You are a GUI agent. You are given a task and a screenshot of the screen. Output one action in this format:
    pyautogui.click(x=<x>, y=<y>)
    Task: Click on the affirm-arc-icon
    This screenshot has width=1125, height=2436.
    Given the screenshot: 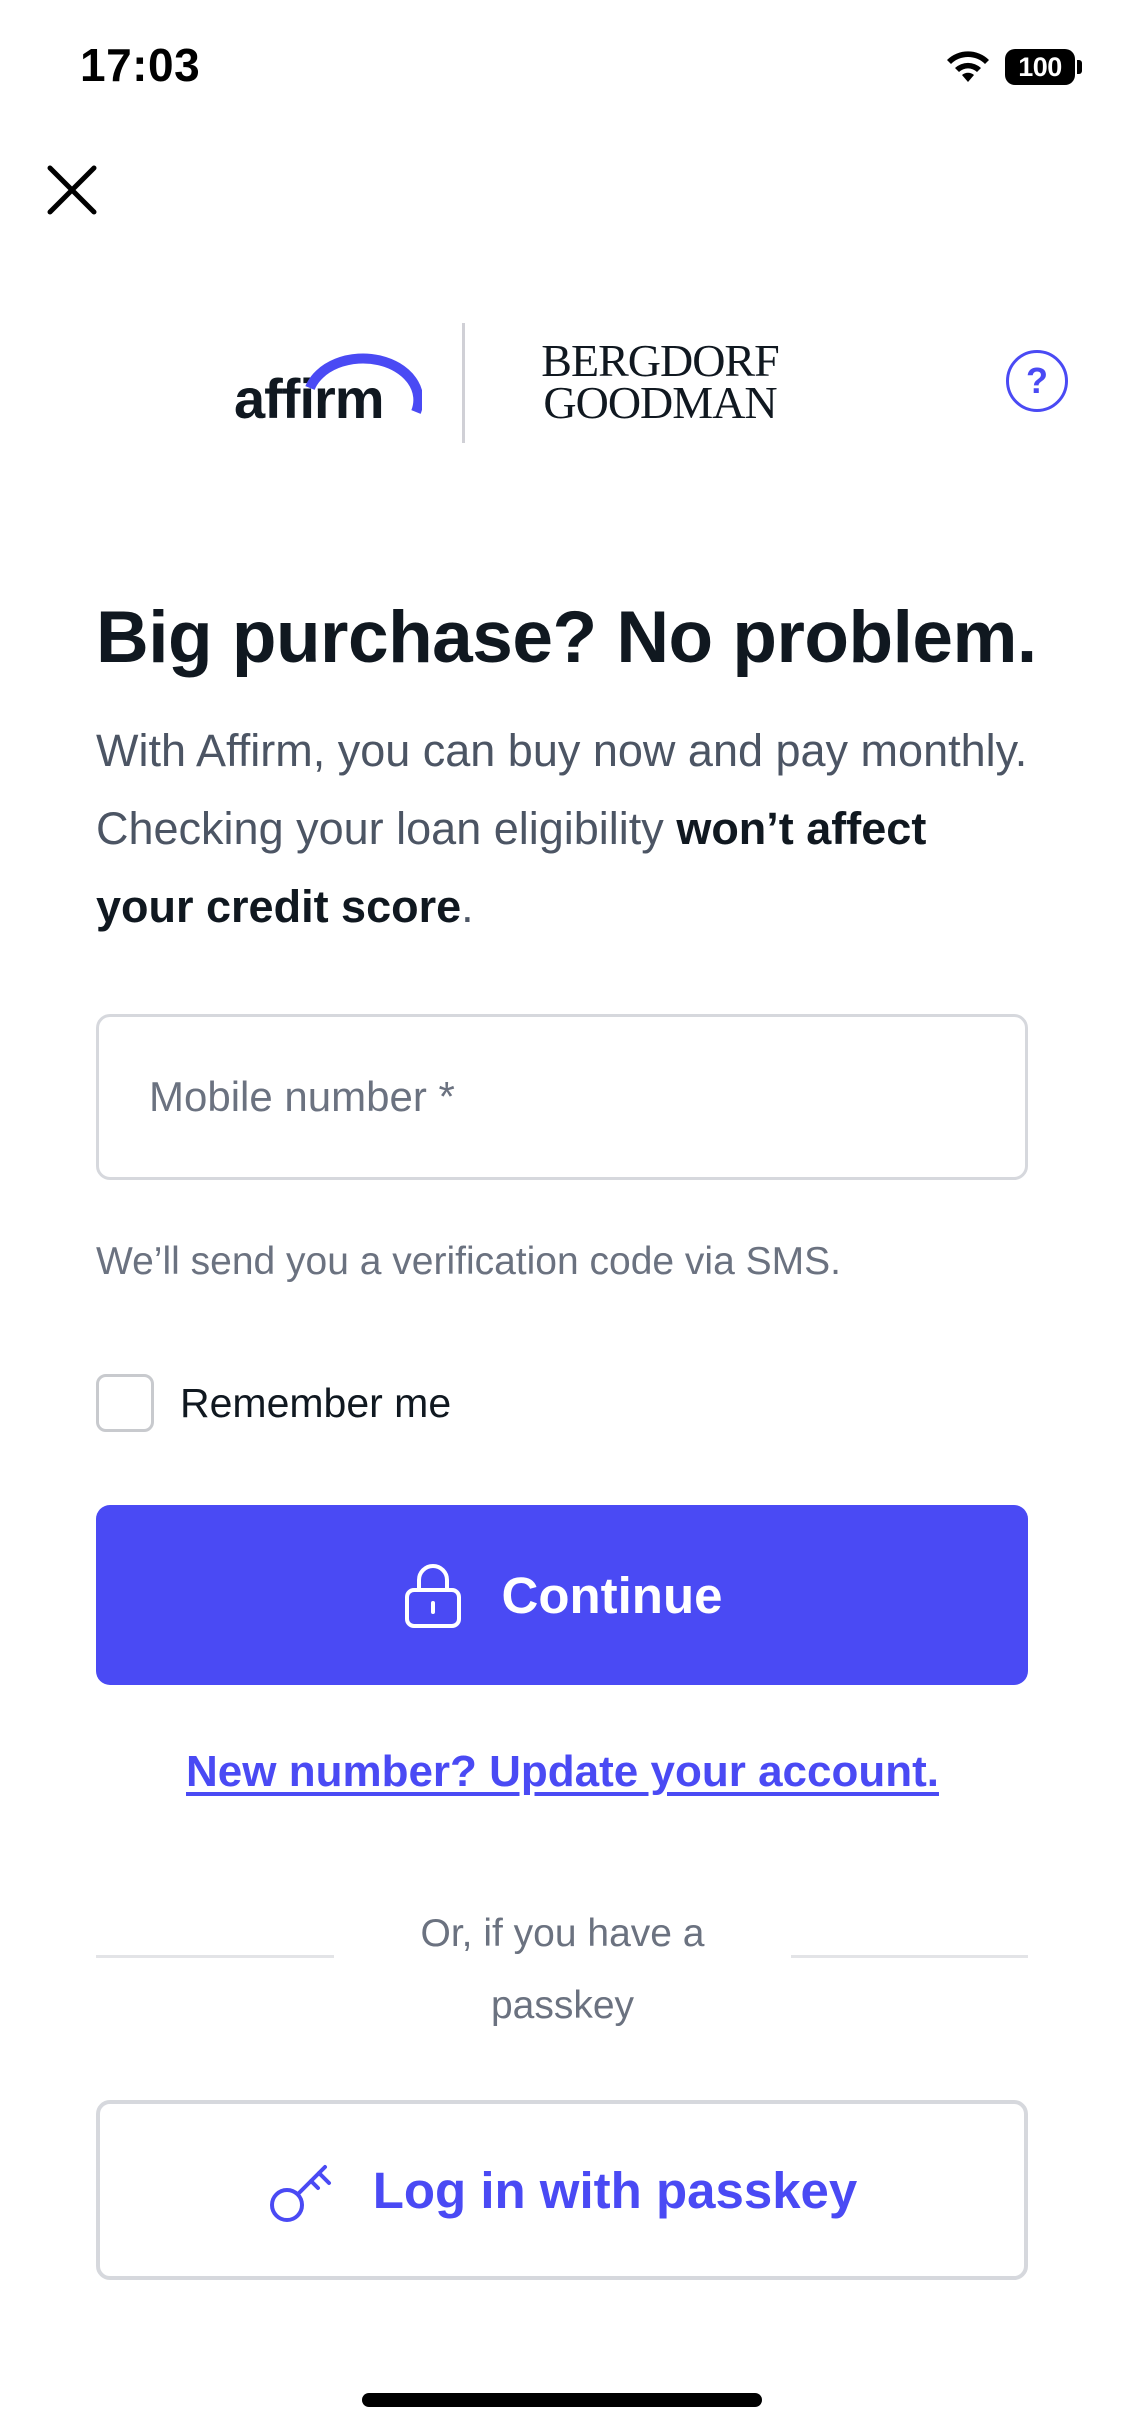 What is the action you would take?
    pyautogui.click(x=363, y=383)
    